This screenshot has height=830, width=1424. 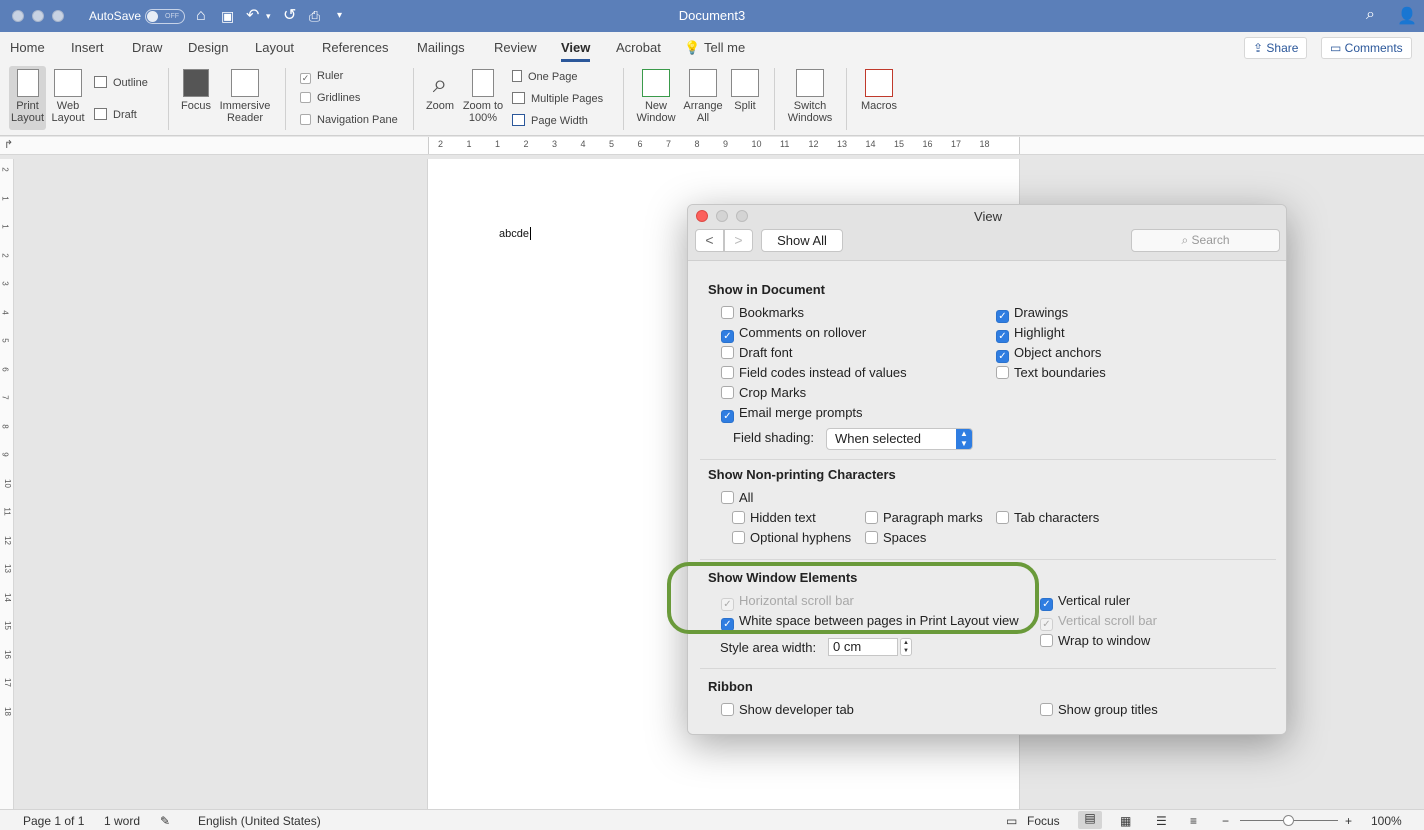 I want to click on immersive-reader-button: Immersive Reader, so click(x=245, y=96).